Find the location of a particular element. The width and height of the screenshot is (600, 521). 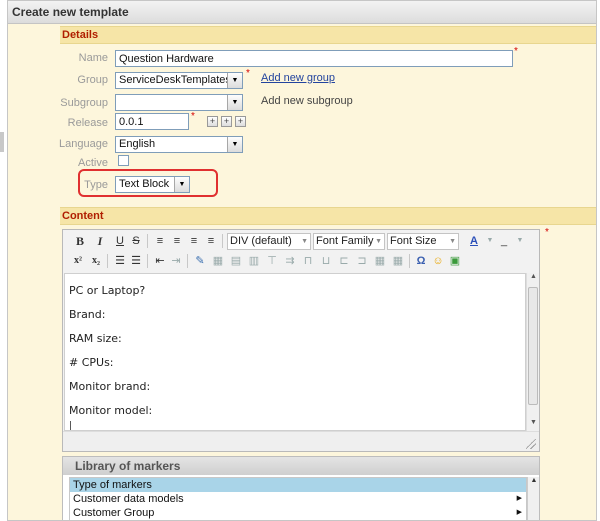

details-band is located at coordinates (328, 35).